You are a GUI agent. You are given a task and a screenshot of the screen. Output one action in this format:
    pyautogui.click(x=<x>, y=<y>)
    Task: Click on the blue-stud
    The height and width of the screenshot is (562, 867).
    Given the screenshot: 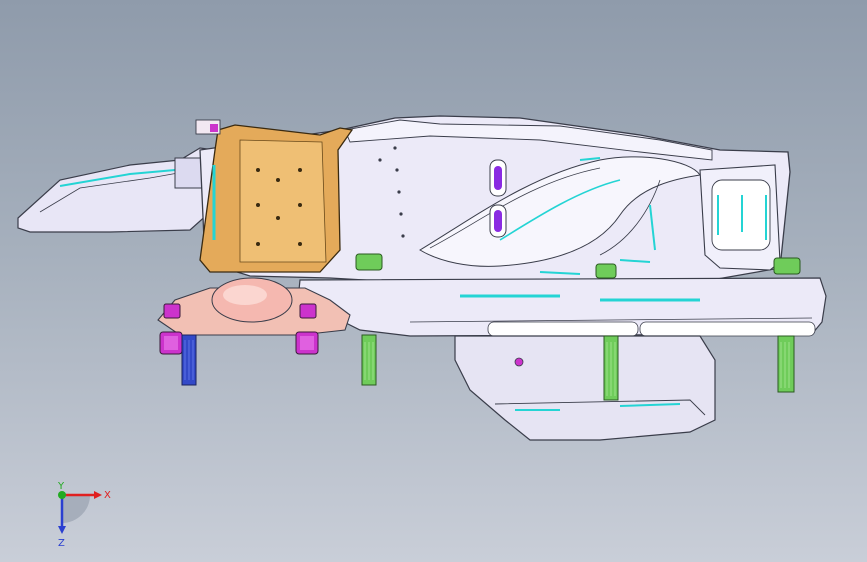 What is the action you would take?
    pyautogui.click(x=189, y=360)
    